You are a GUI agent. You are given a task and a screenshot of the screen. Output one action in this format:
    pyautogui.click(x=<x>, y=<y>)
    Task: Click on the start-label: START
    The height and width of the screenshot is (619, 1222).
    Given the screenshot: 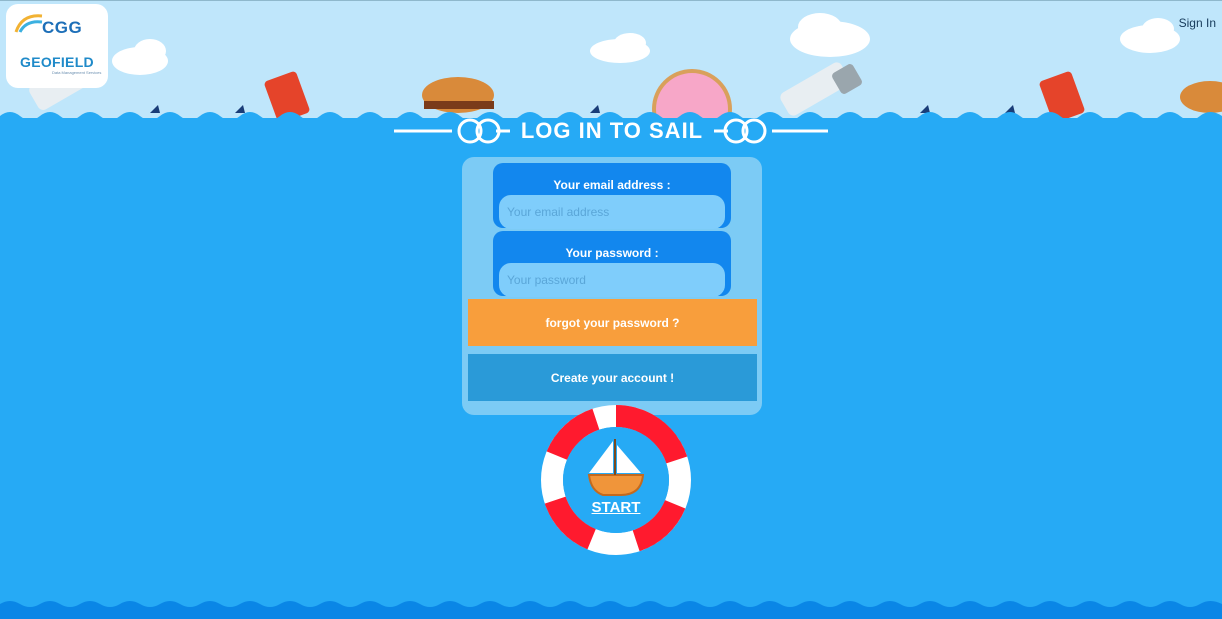 What is the action you would take?
    pyautogui.click(x=616, y=507)
    